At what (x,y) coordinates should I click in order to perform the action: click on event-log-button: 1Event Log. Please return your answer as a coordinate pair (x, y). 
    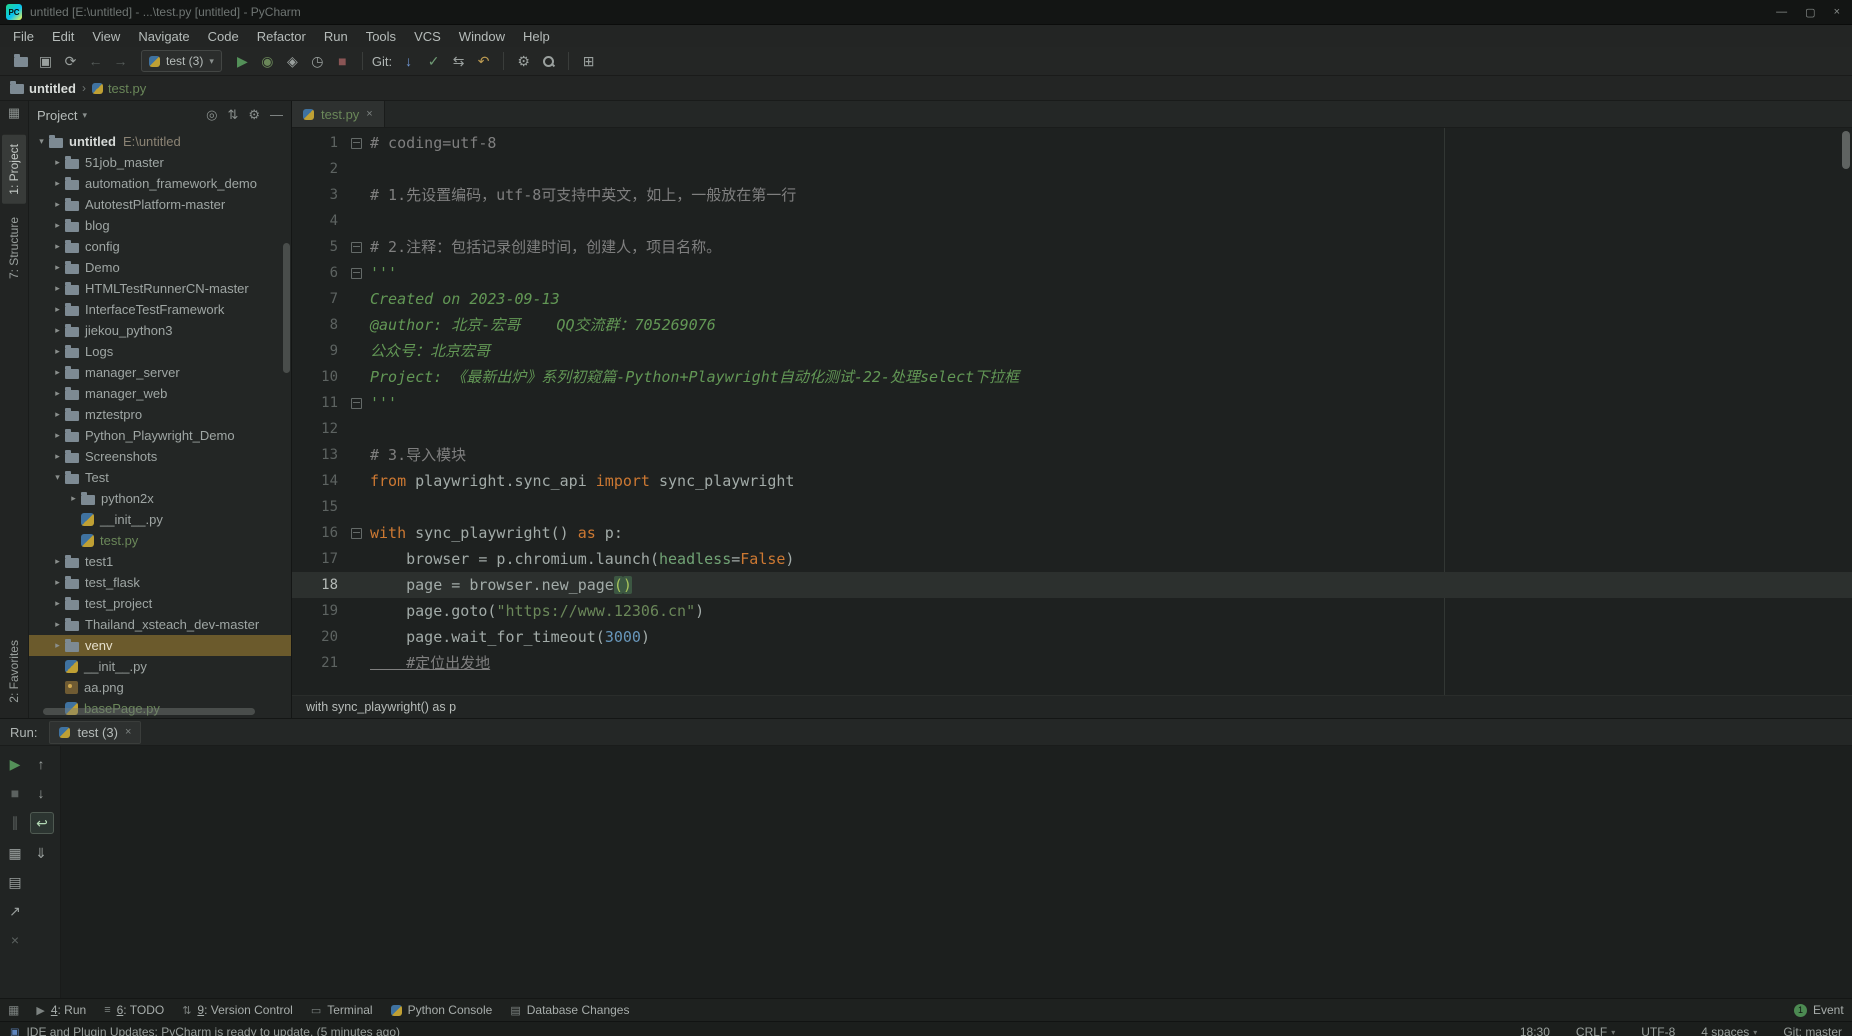
    Looking at the image, I should click on (1820, 1010).